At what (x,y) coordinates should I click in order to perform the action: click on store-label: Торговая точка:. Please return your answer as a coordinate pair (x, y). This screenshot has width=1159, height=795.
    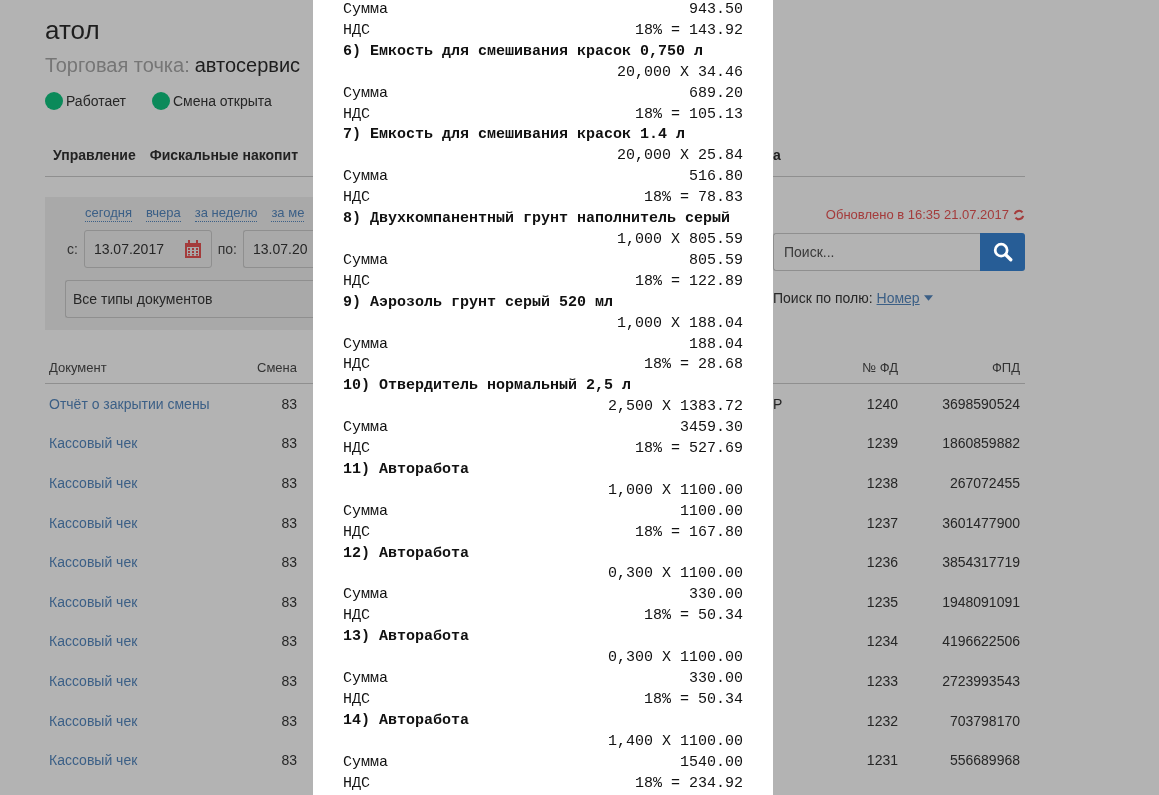
    Looking at the image, I should click on (117, 65).